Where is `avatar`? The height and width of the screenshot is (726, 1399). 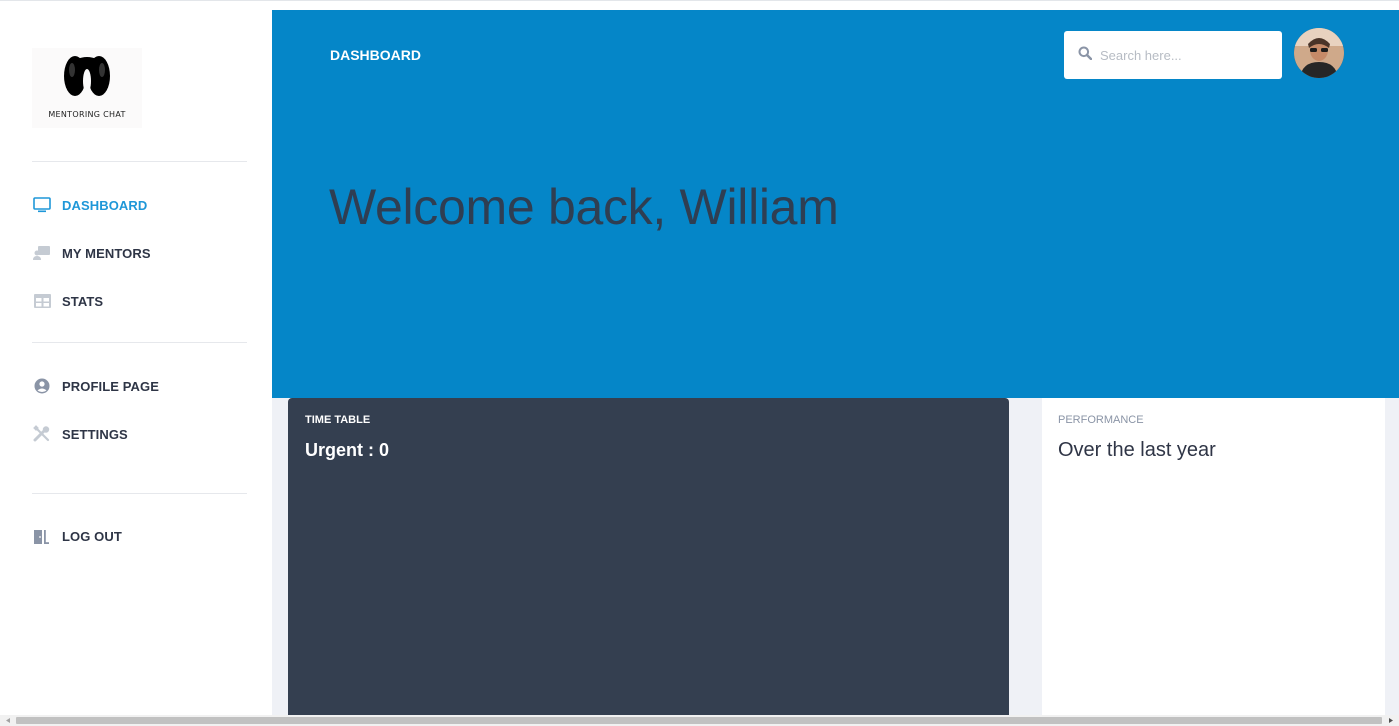
avatar is located at coordinates (1319, 53).